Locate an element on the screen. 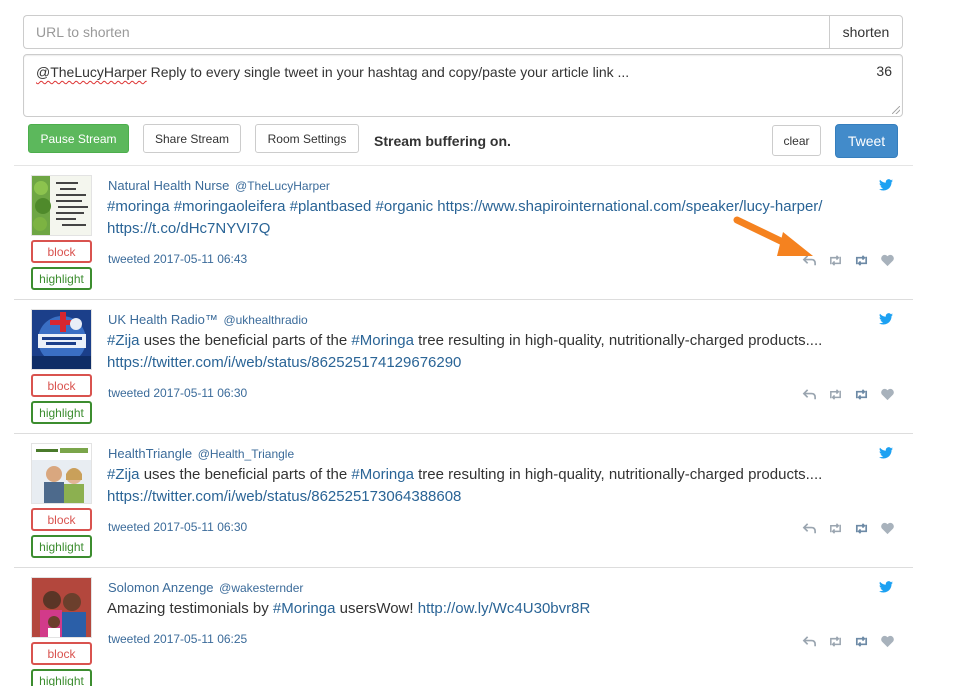  character-count: 36 is located at coordinates (884, 71).